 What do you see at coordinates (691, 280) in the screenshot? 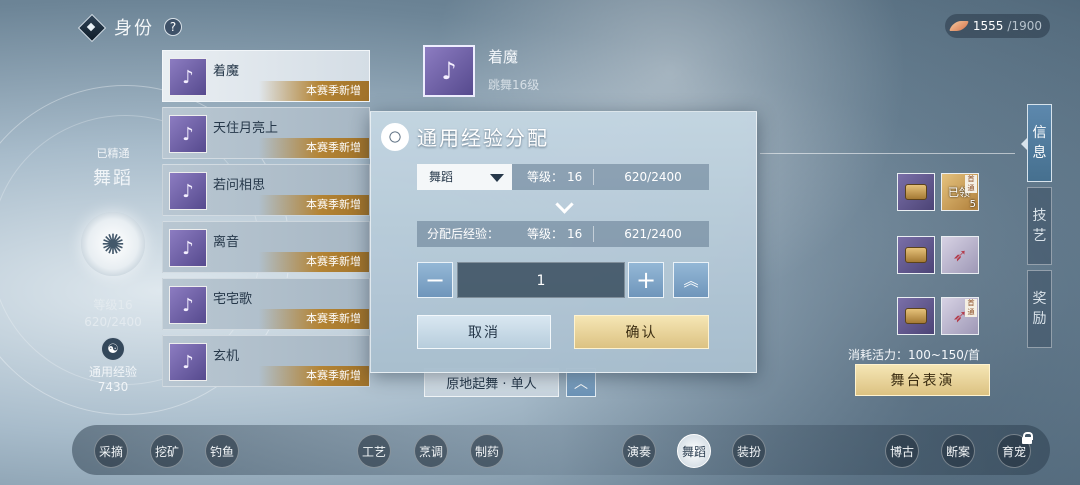
I see `max-double-chevron-icon: ︽` at bounding box center [691, 280].